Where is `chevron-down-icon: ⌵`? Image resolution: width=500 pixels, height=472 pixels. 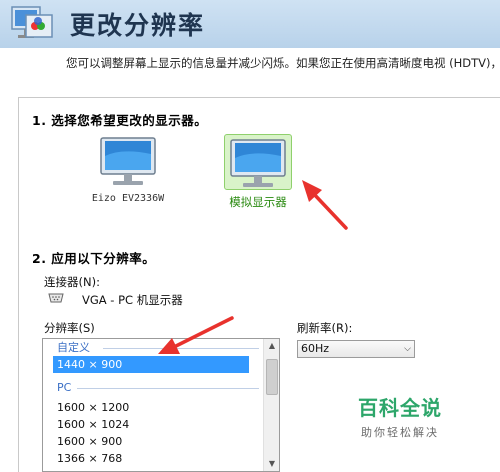
chevron-down-icon: ⌵ is located at coordinates (407, 349).